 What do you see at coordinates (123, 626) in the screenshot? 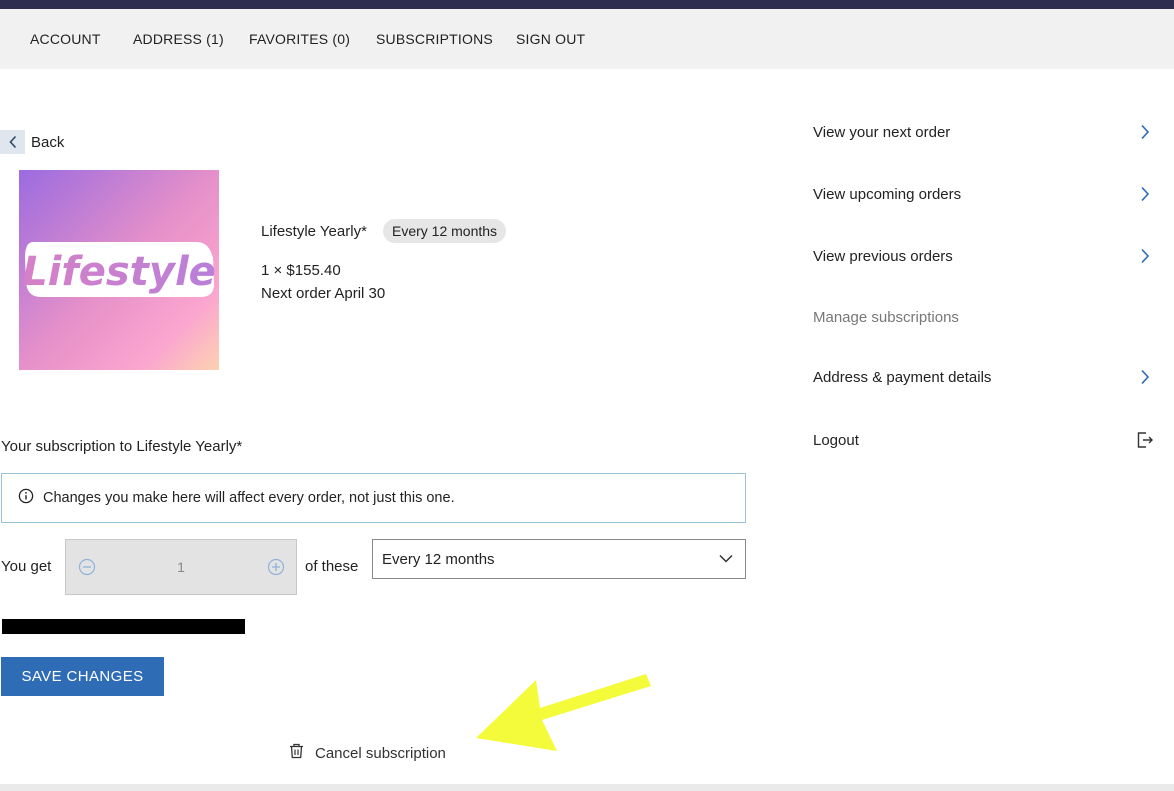
I see `redacted-block` at bounding box center [123, 626].